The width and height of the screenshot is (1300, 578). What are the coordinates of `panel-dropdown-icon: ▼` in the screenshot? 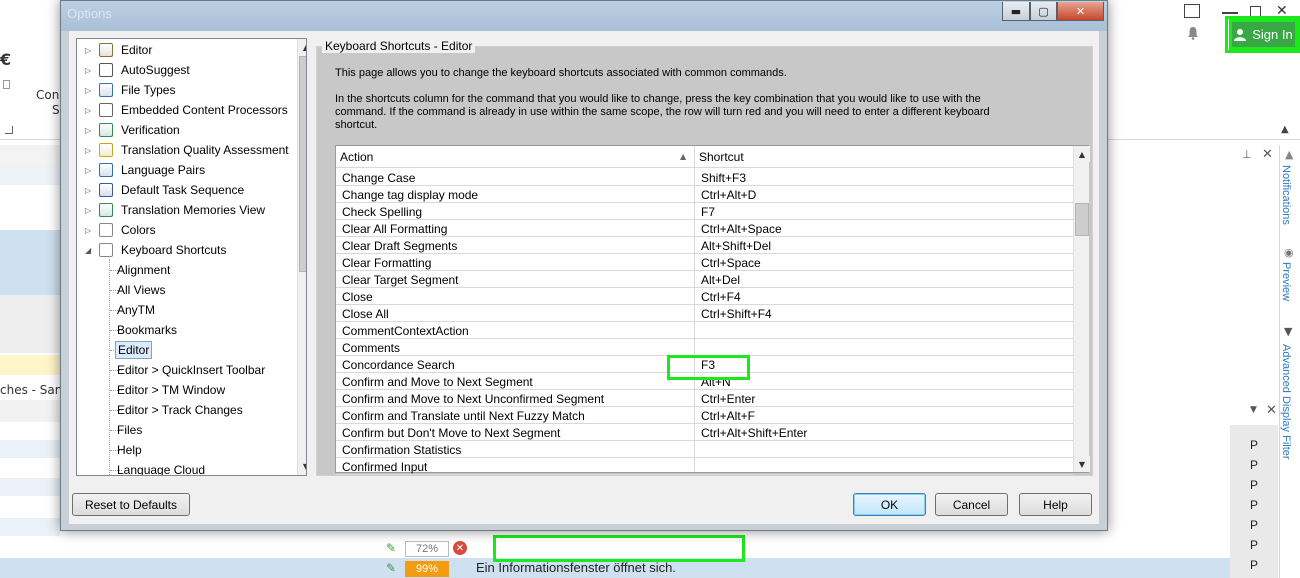 It's located at (1253, 410).